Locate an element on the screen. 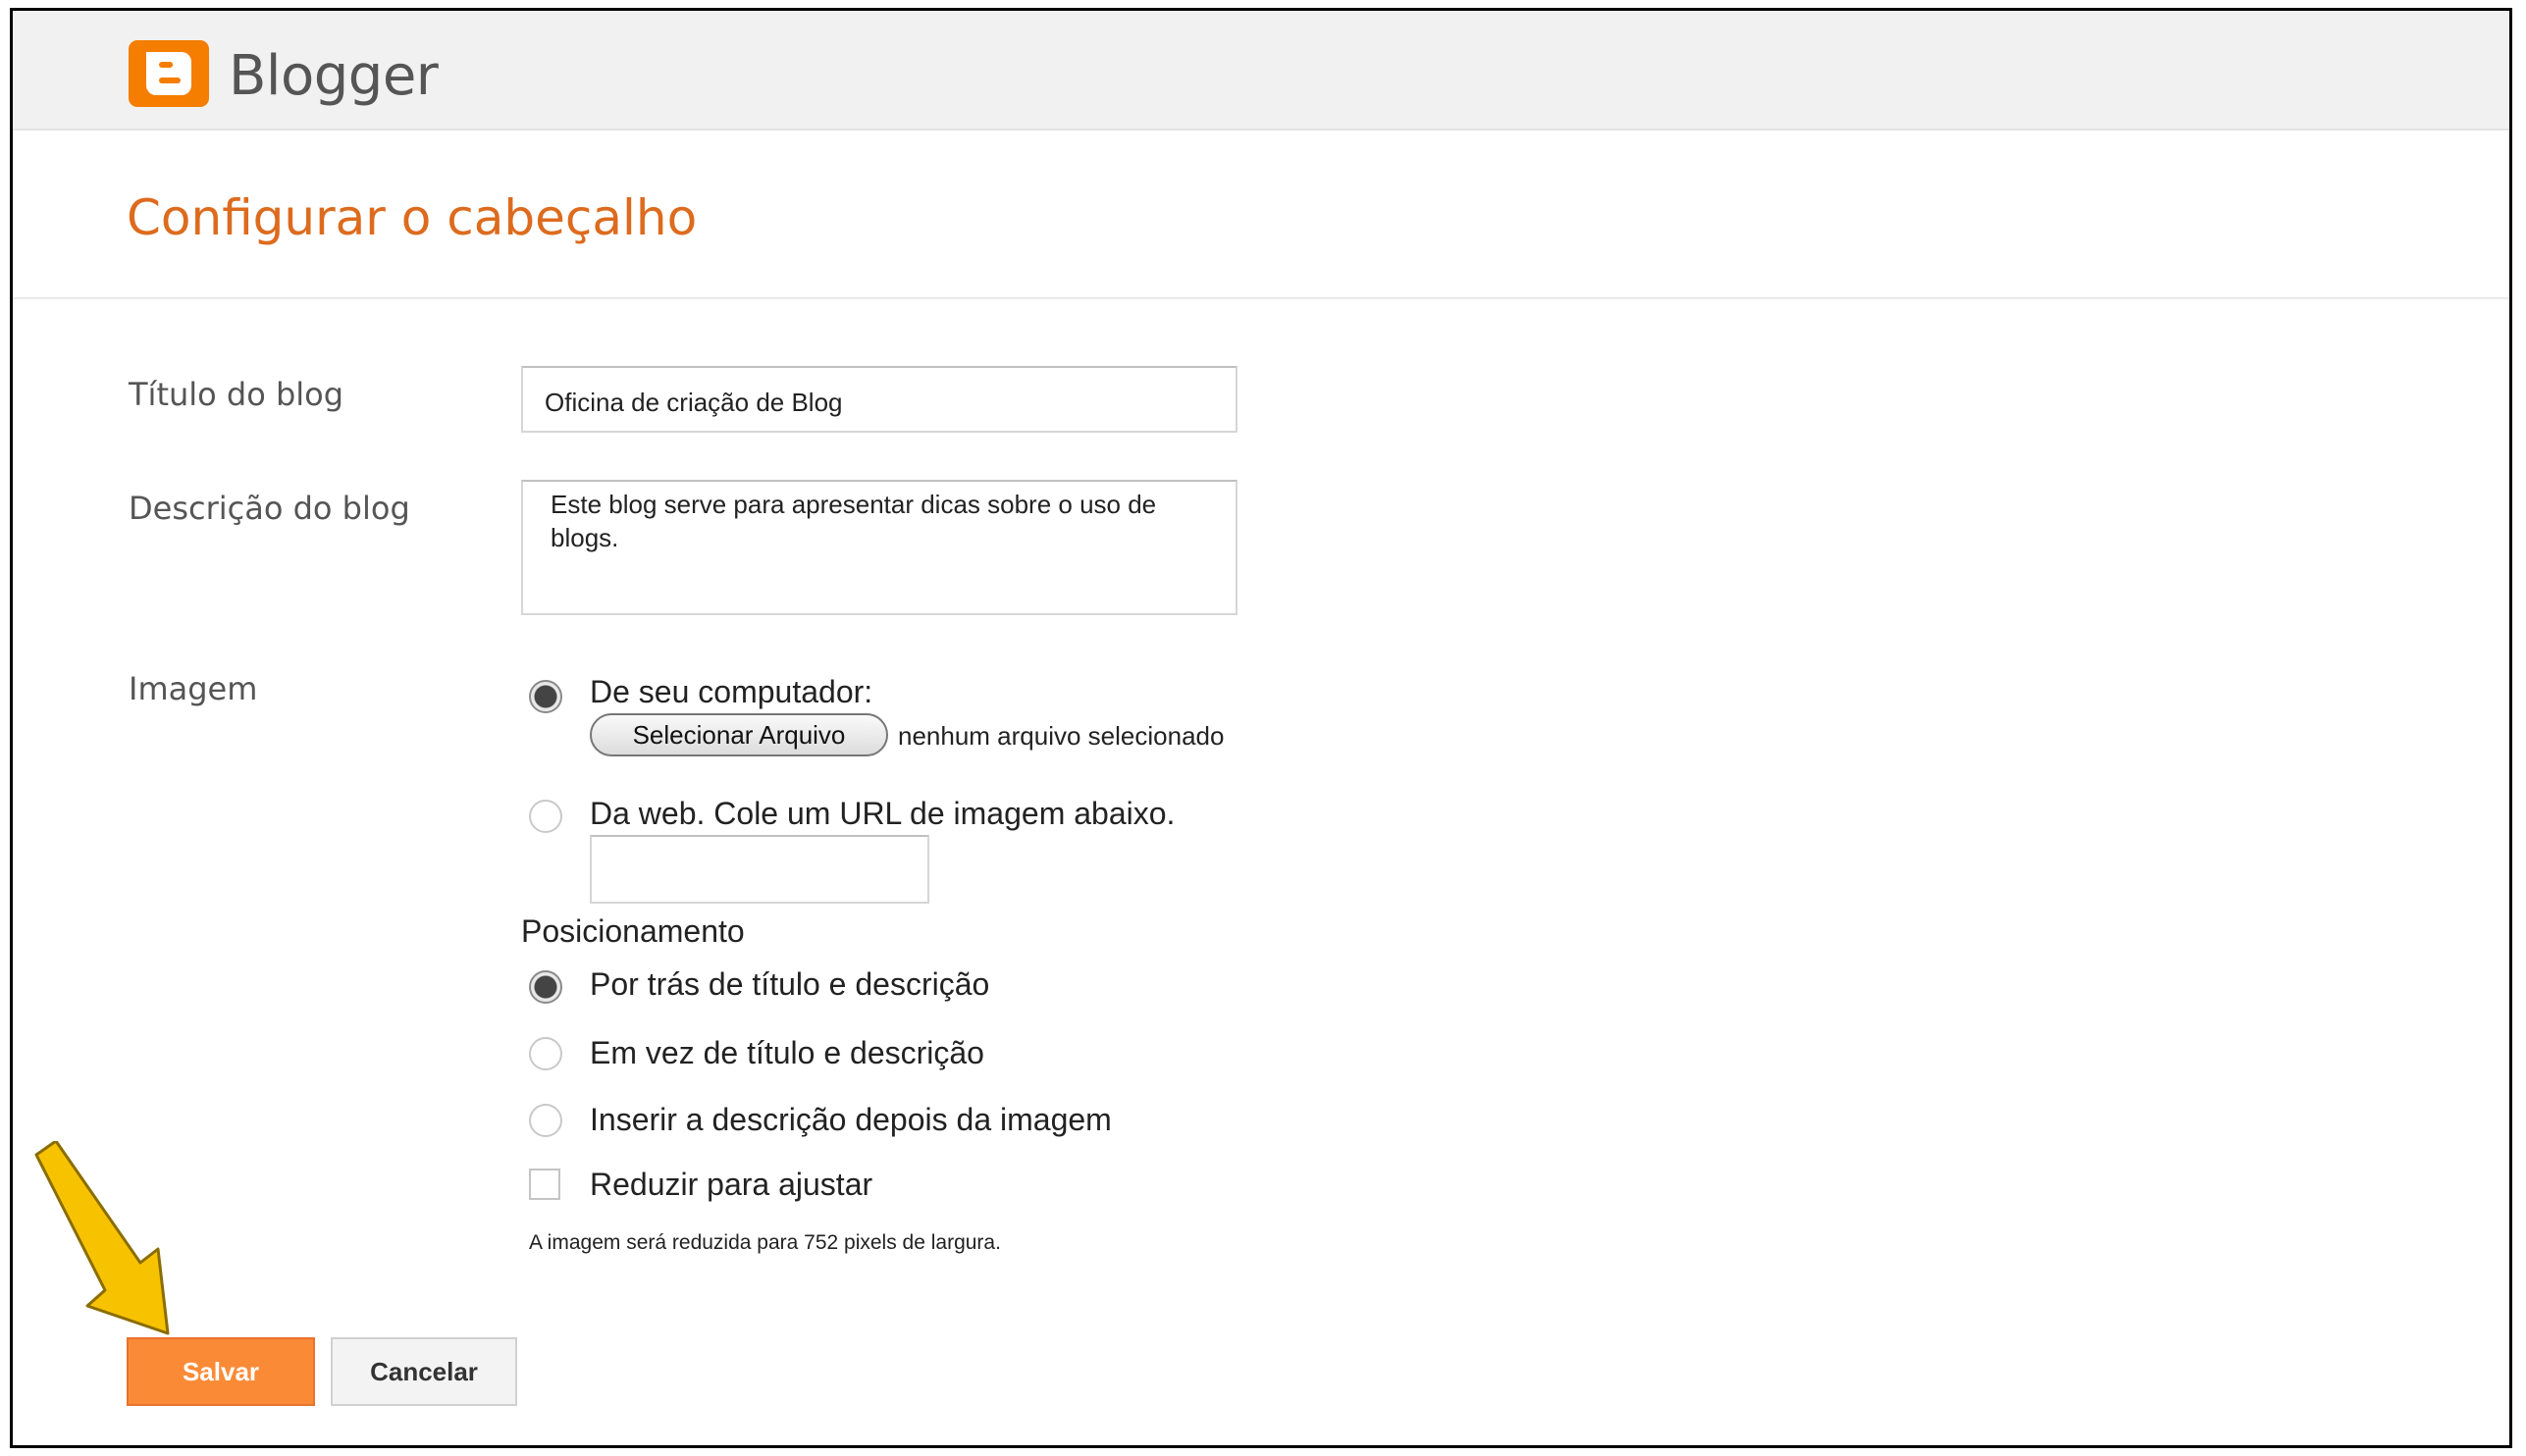 The width and height of the screenshot is (2526, 1456). arrow-down-right-icon is located at coordinates (102, 1238).